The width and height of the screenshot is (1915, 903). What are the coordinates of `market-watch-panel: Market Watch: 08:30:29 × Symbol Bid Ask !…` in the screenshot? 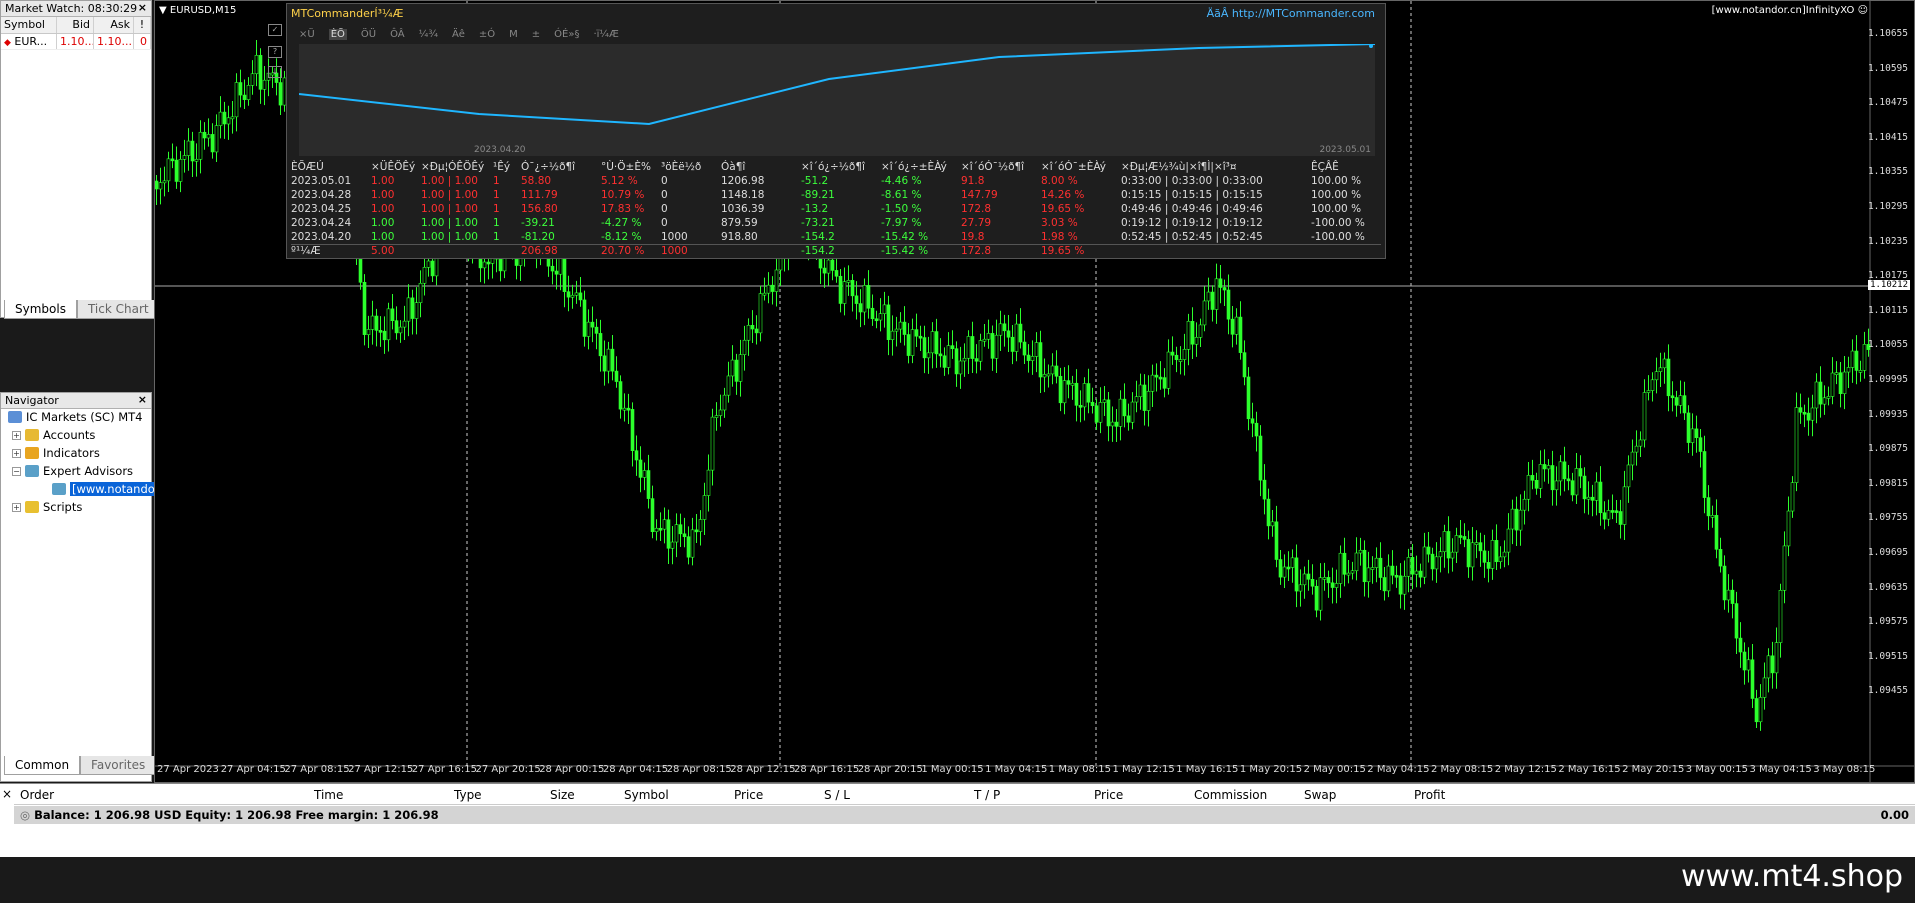 It's located at (76, 159).